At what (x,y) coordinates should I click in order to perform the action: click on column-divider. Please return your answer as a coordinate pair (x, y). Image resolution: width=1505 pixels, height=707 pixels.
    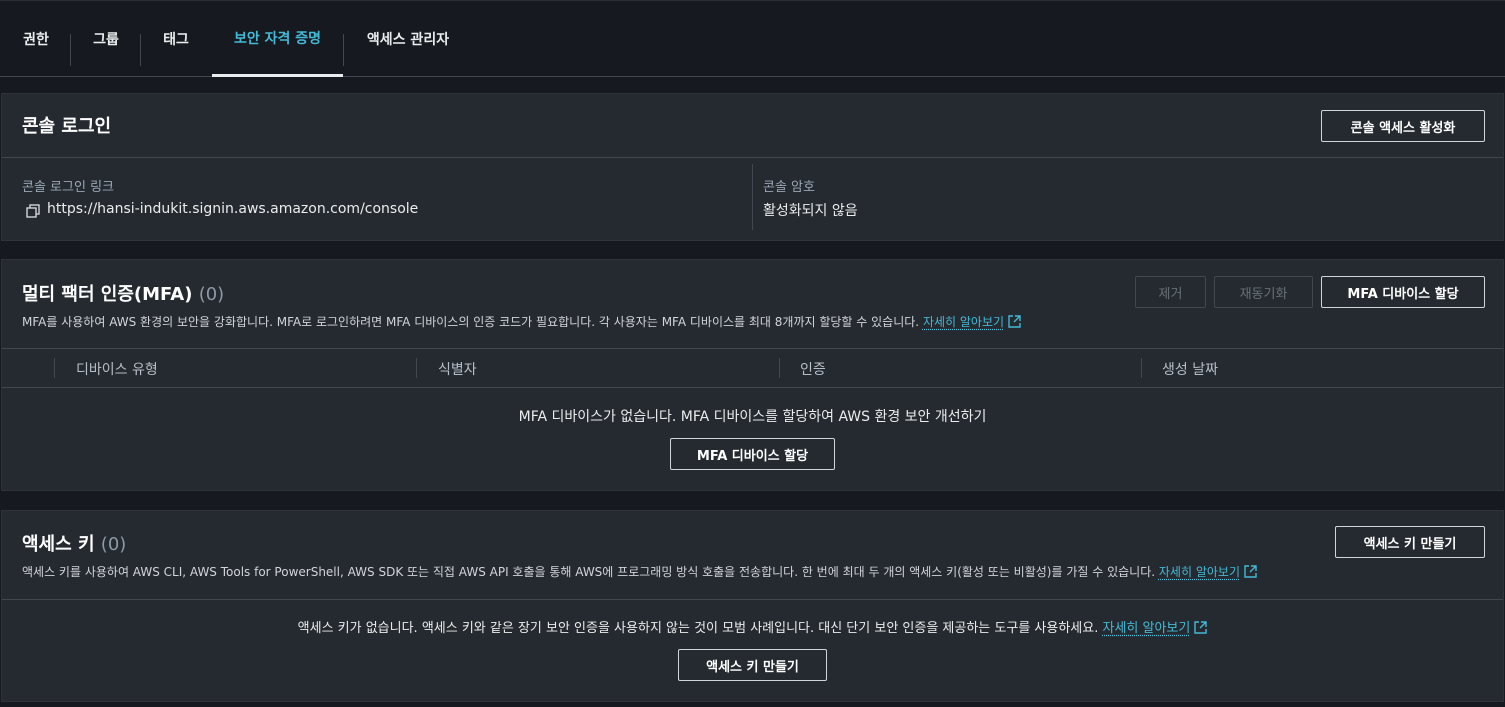
    Looking at the image, I should click on (752, 197).